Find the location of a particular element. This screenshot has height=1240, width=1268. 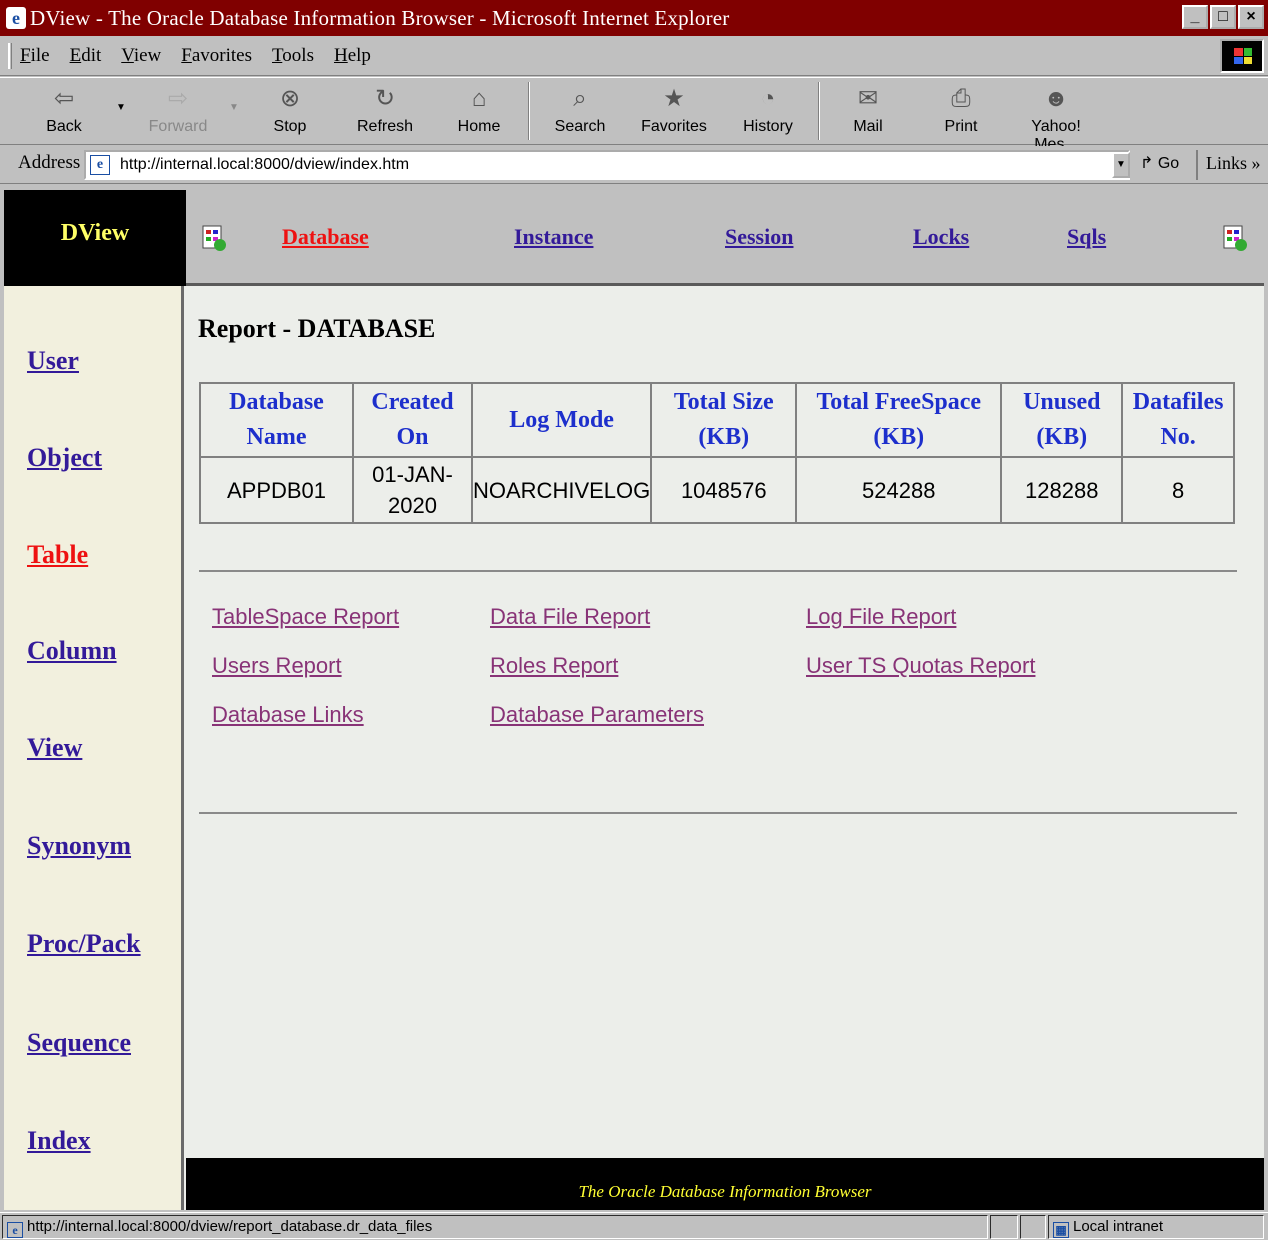

menu-file: File is located at coordinates (35, 56).